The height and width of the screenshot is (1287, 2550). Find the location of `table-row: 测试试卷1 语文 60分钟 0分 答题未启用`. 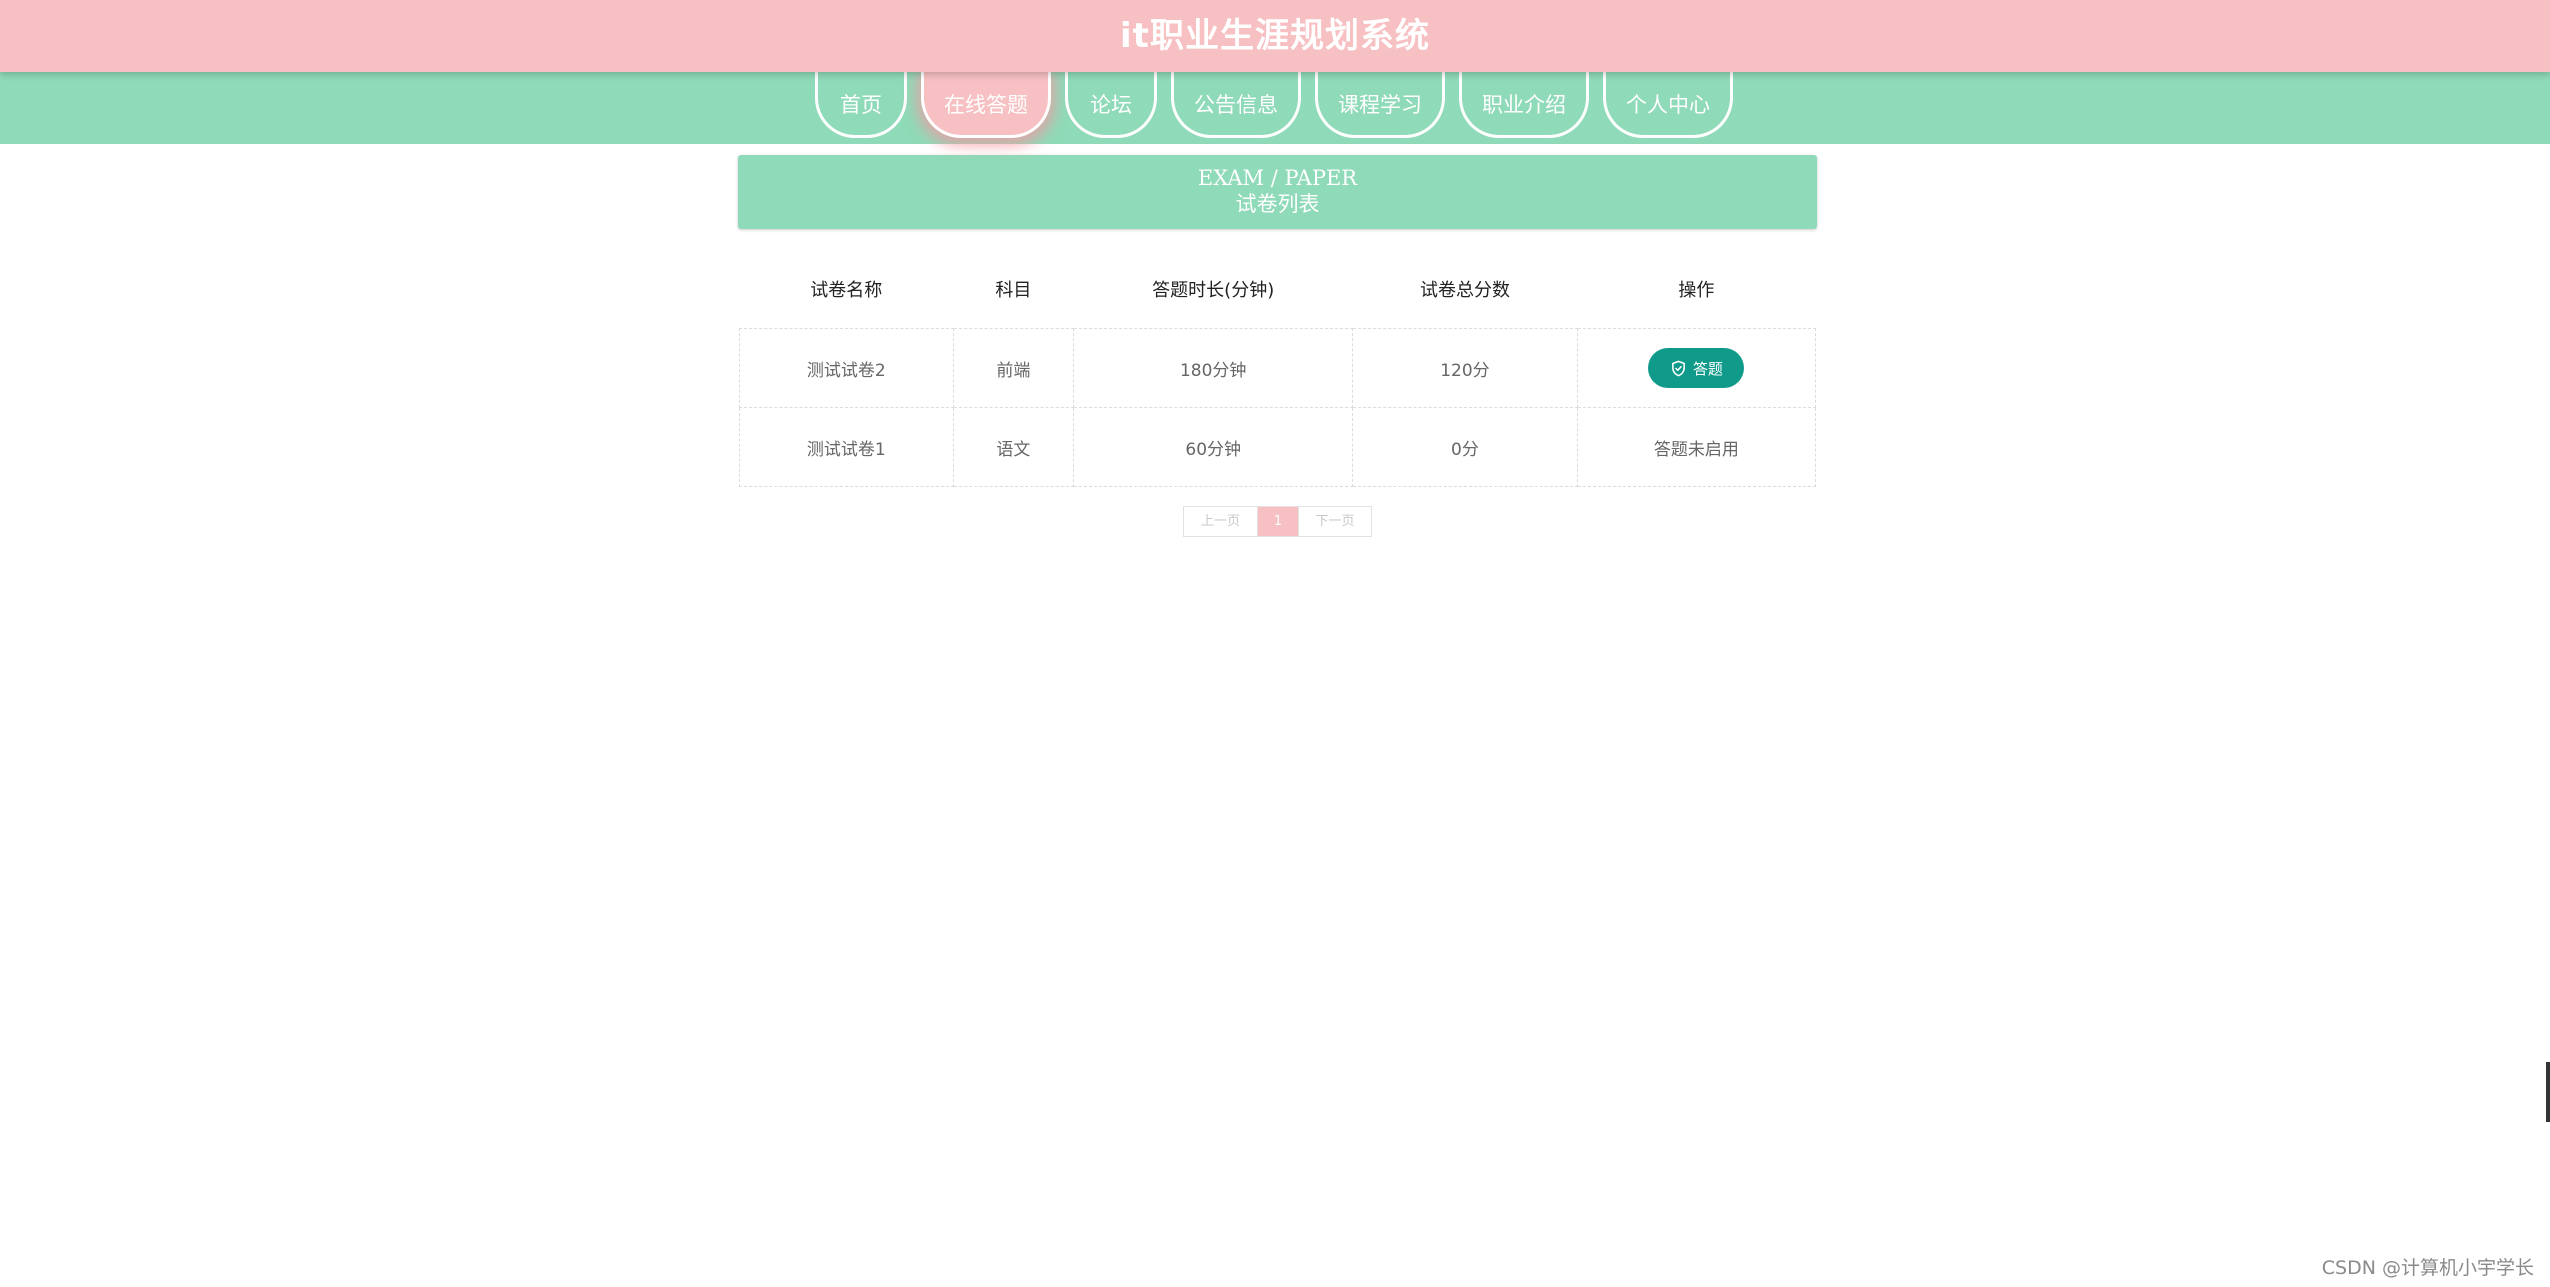

table-row: 测试试卷1 语文 60分钟 0分 答题未启用 is located at coordinates (1278, 447).